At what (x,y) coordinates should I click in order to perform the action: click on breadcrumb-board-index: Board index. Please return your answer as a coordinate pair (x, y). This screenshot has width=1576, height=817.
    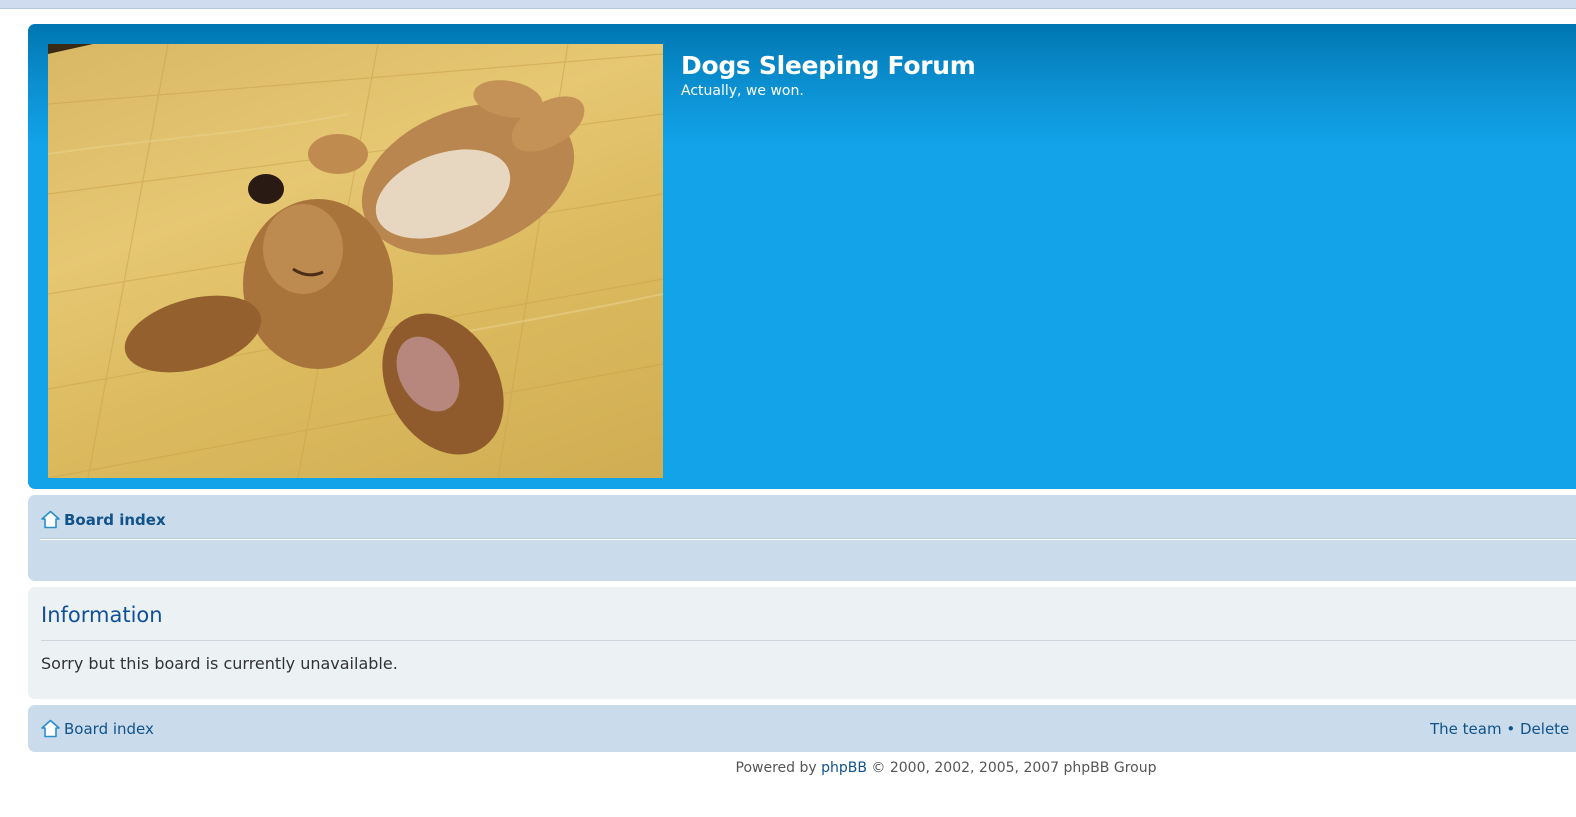
    Looking at the image, I should click on (115, 520).